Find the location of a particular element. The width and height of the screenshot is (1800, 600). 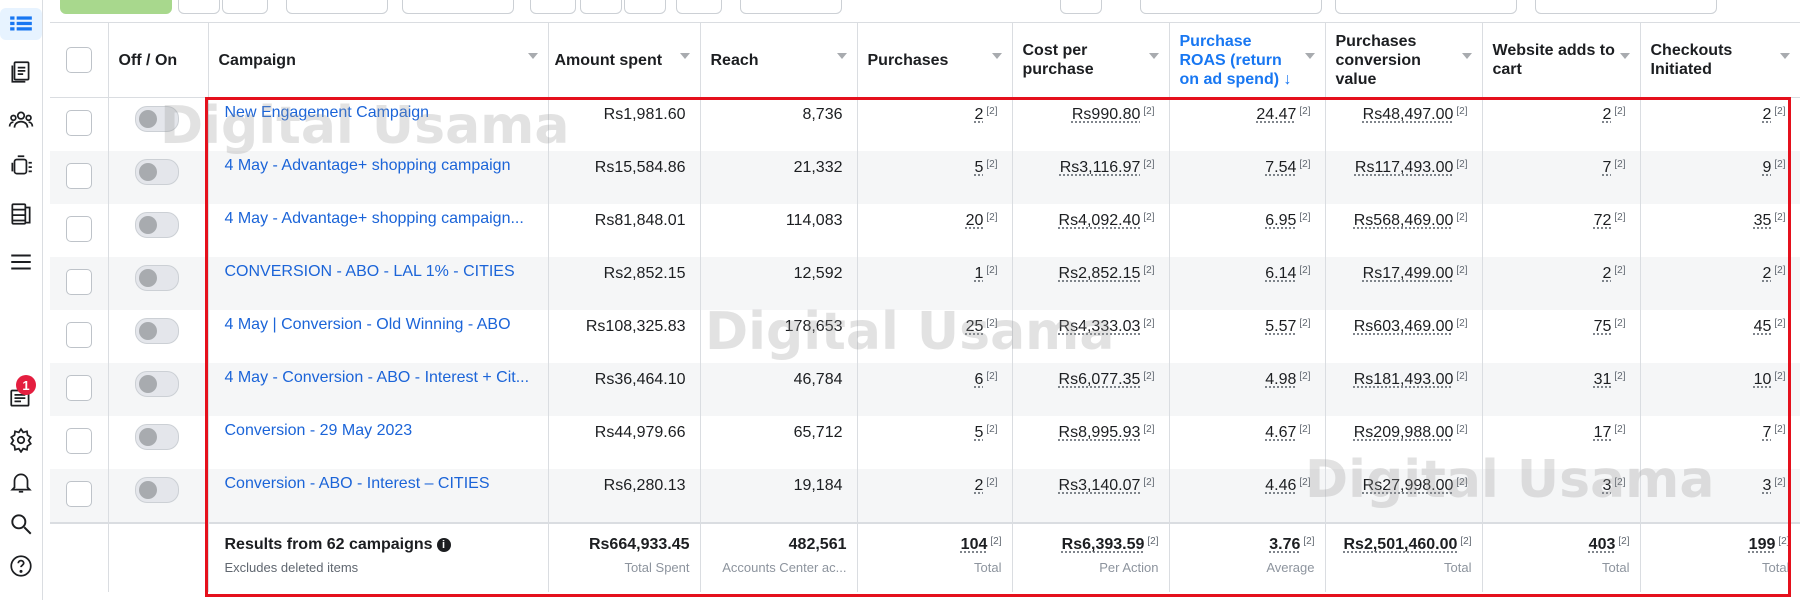

checkouts-value: 3 [2] is located at coordinates (1720, 482).